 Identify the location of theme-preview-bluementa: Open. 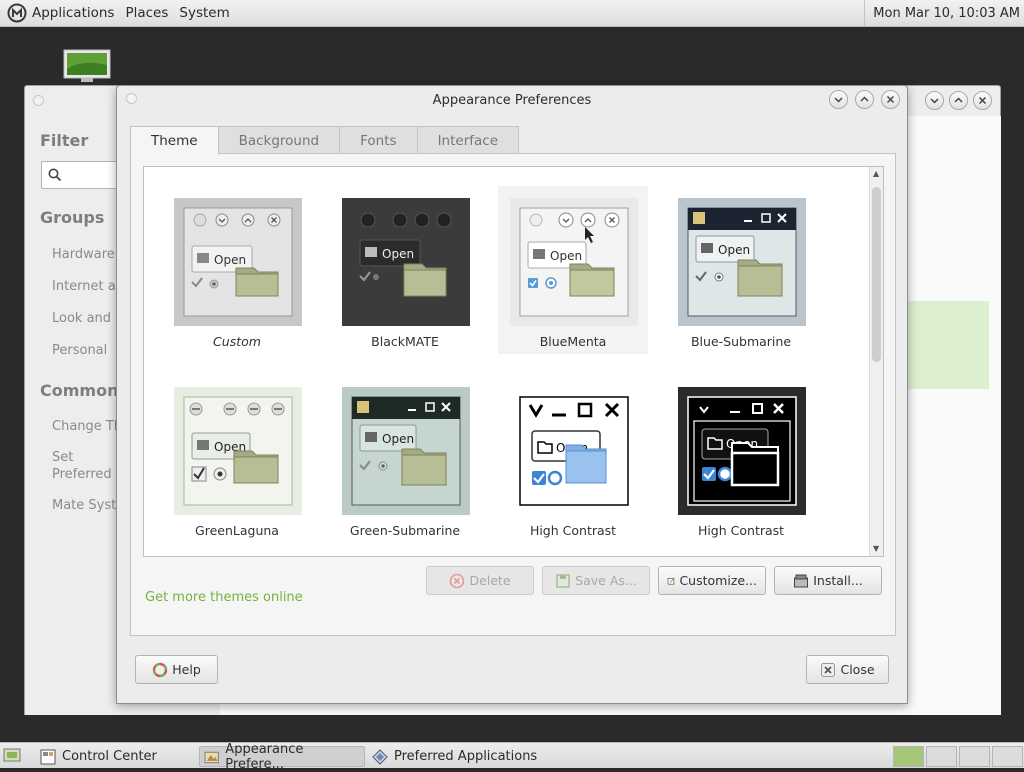
(574, 262).